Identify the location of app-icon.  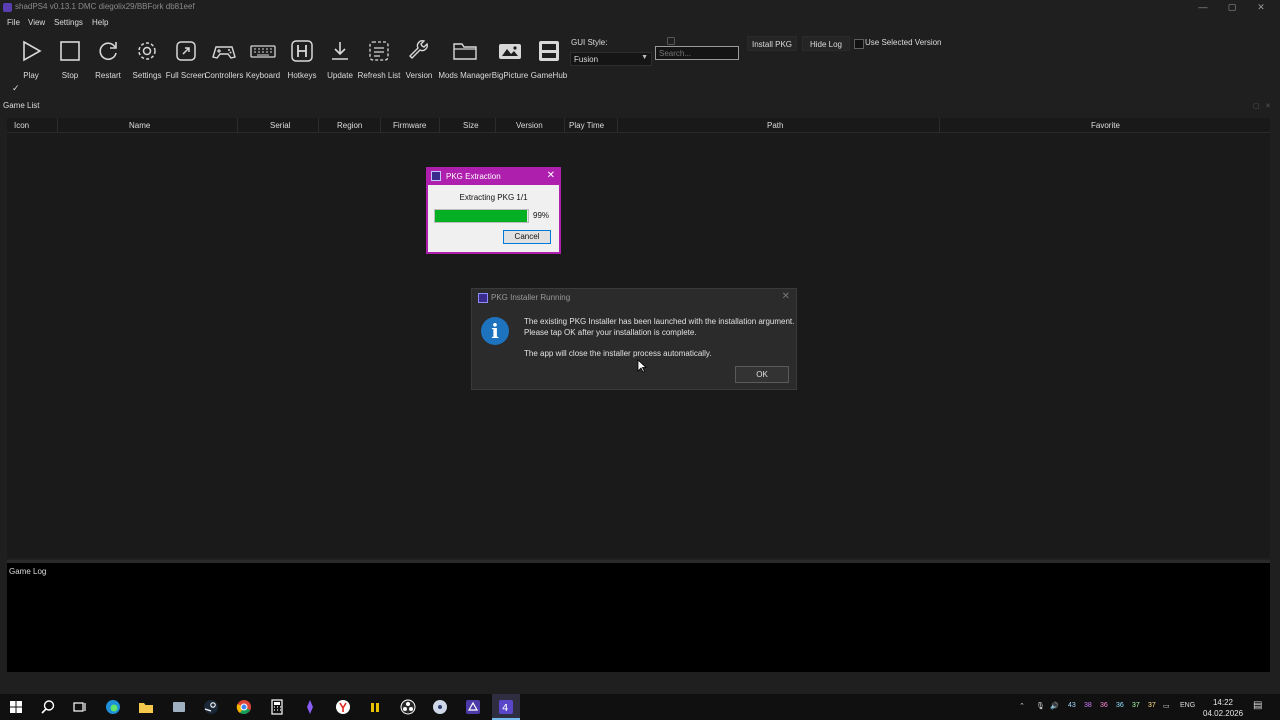
(7, 7).